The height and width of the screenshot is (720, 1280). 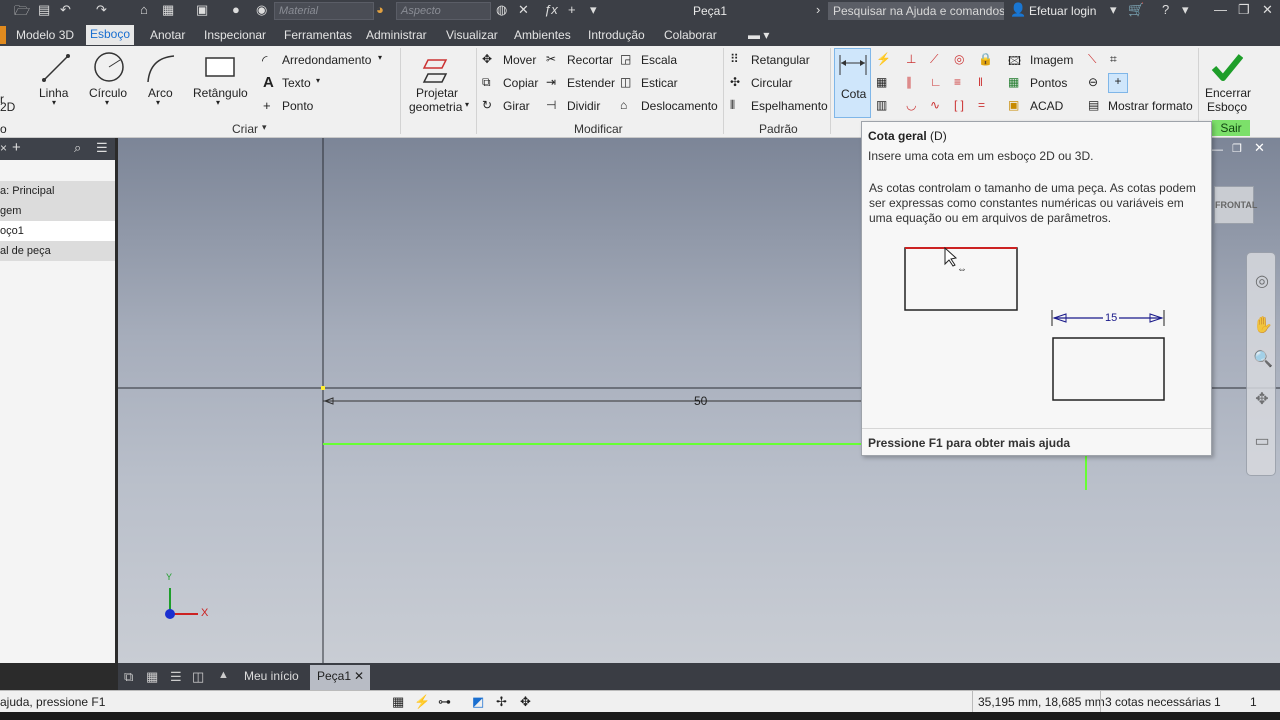 What do you see at coordinates (443, 11) in the screenshot?
I see `appearance-combo: Aspecto` at bounding box center [443, 11].